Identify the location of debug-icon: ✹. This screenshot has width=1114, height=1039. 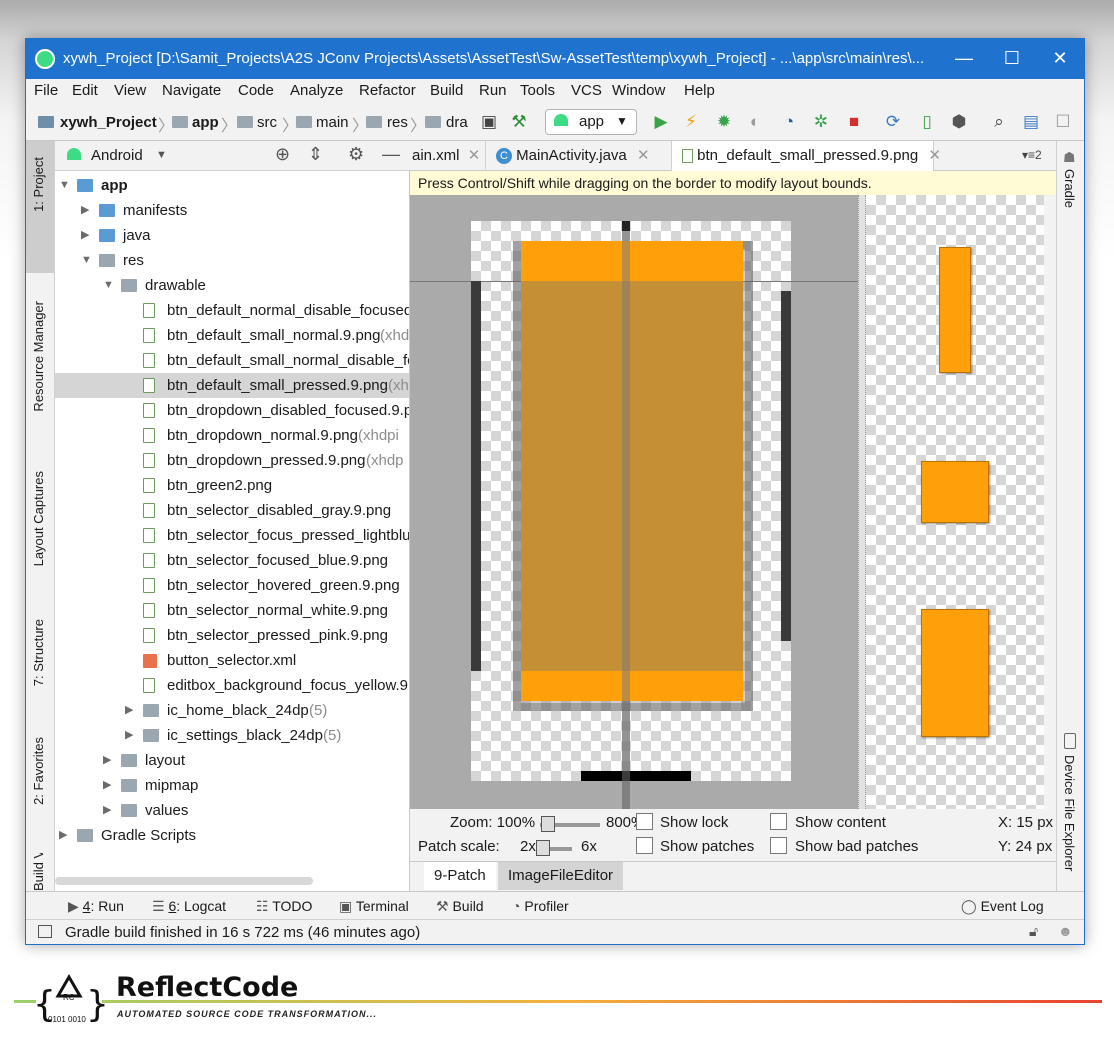
(724, 122).